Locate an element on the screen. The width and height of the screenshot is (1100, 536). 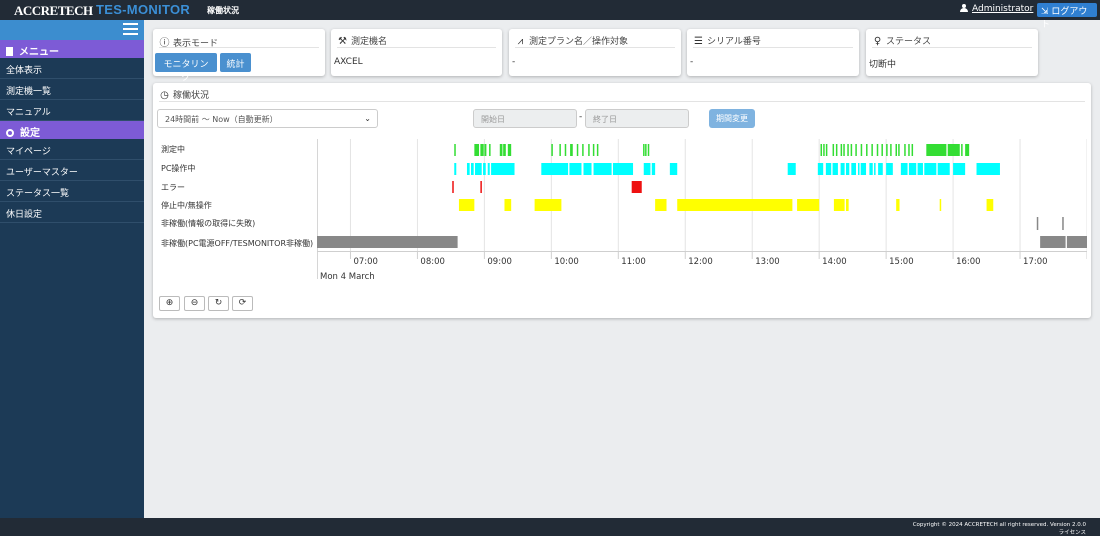
plan-card: ⩘ 測定プラン名／操作対象 - is located at coordinates (595, 52).